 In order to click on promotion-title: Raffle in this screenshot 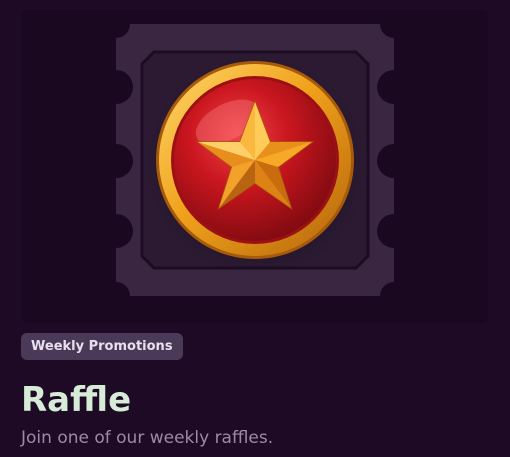, I will do `click(76, 400)`.